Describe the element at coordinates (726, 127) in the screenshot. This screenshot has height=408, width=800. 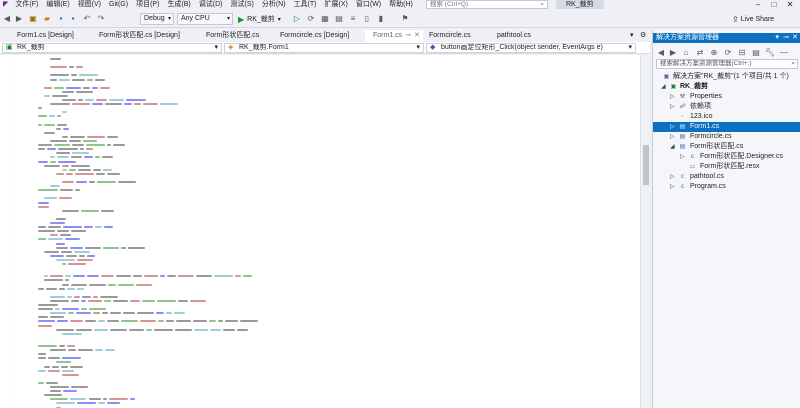
I see `tree-item-form1: ▷ ▤ Form1.cs` at that location.